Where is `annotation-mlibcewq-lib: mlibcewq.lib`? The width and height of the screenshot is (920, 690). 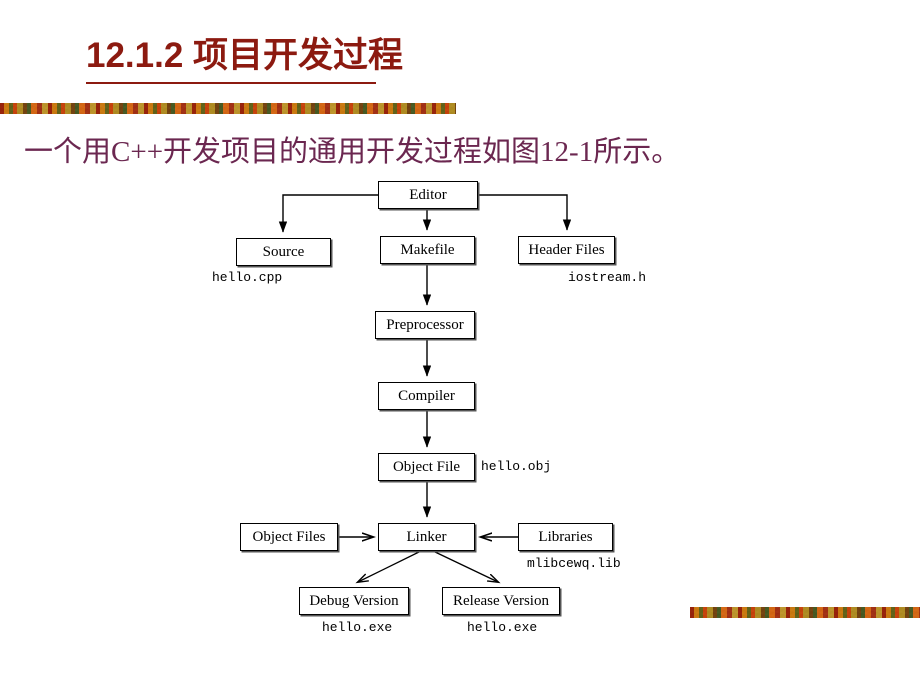
annotation-mlibcewq-lib: mlibcewq.lib is located at coordinates (574, 563).